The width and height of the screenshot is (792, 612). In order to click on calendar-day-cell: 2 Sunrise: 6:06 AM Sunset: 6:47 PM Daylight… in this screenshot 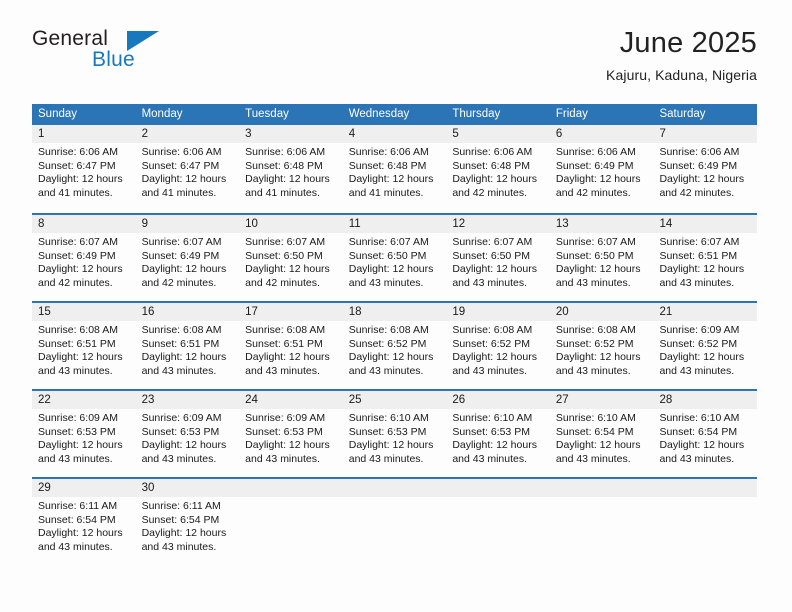, I will do `click(187, 169)`.